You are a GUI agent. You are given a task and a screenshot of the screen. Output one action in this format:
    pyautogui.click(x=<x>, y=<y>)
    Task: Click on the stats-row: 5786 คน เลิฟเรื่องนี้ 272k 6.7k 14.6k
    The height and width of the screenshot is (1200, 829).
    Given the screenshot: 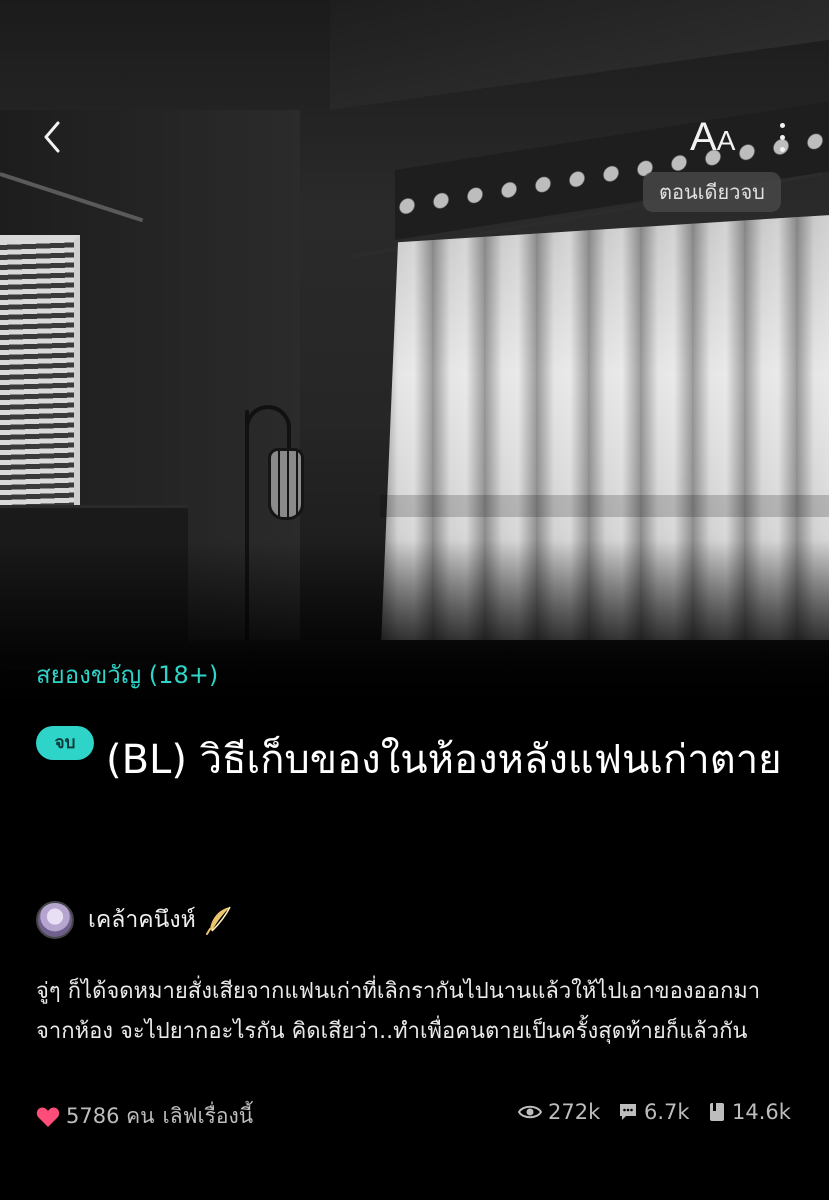 What is the action you would take?
    pyautogui.click(x=416, y=1117)
    